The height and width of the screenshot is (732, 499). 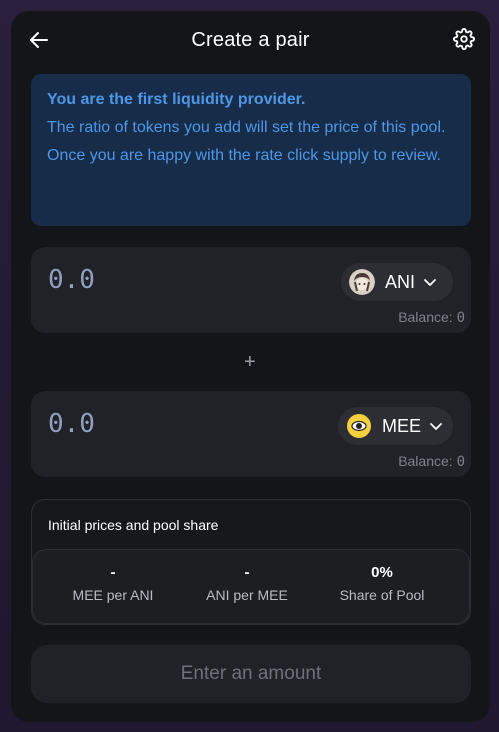 I want to click on balance-mee: Balance: 0, so click(x=431, y=461).